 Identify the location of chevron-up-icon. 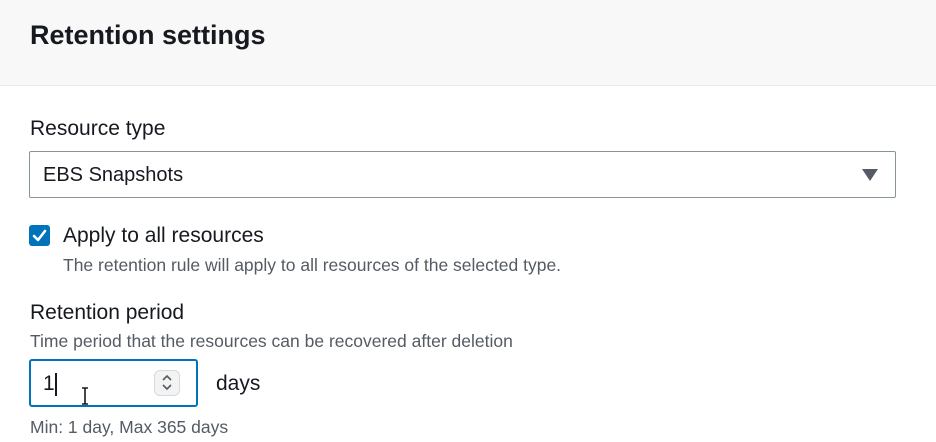
(167, 377).